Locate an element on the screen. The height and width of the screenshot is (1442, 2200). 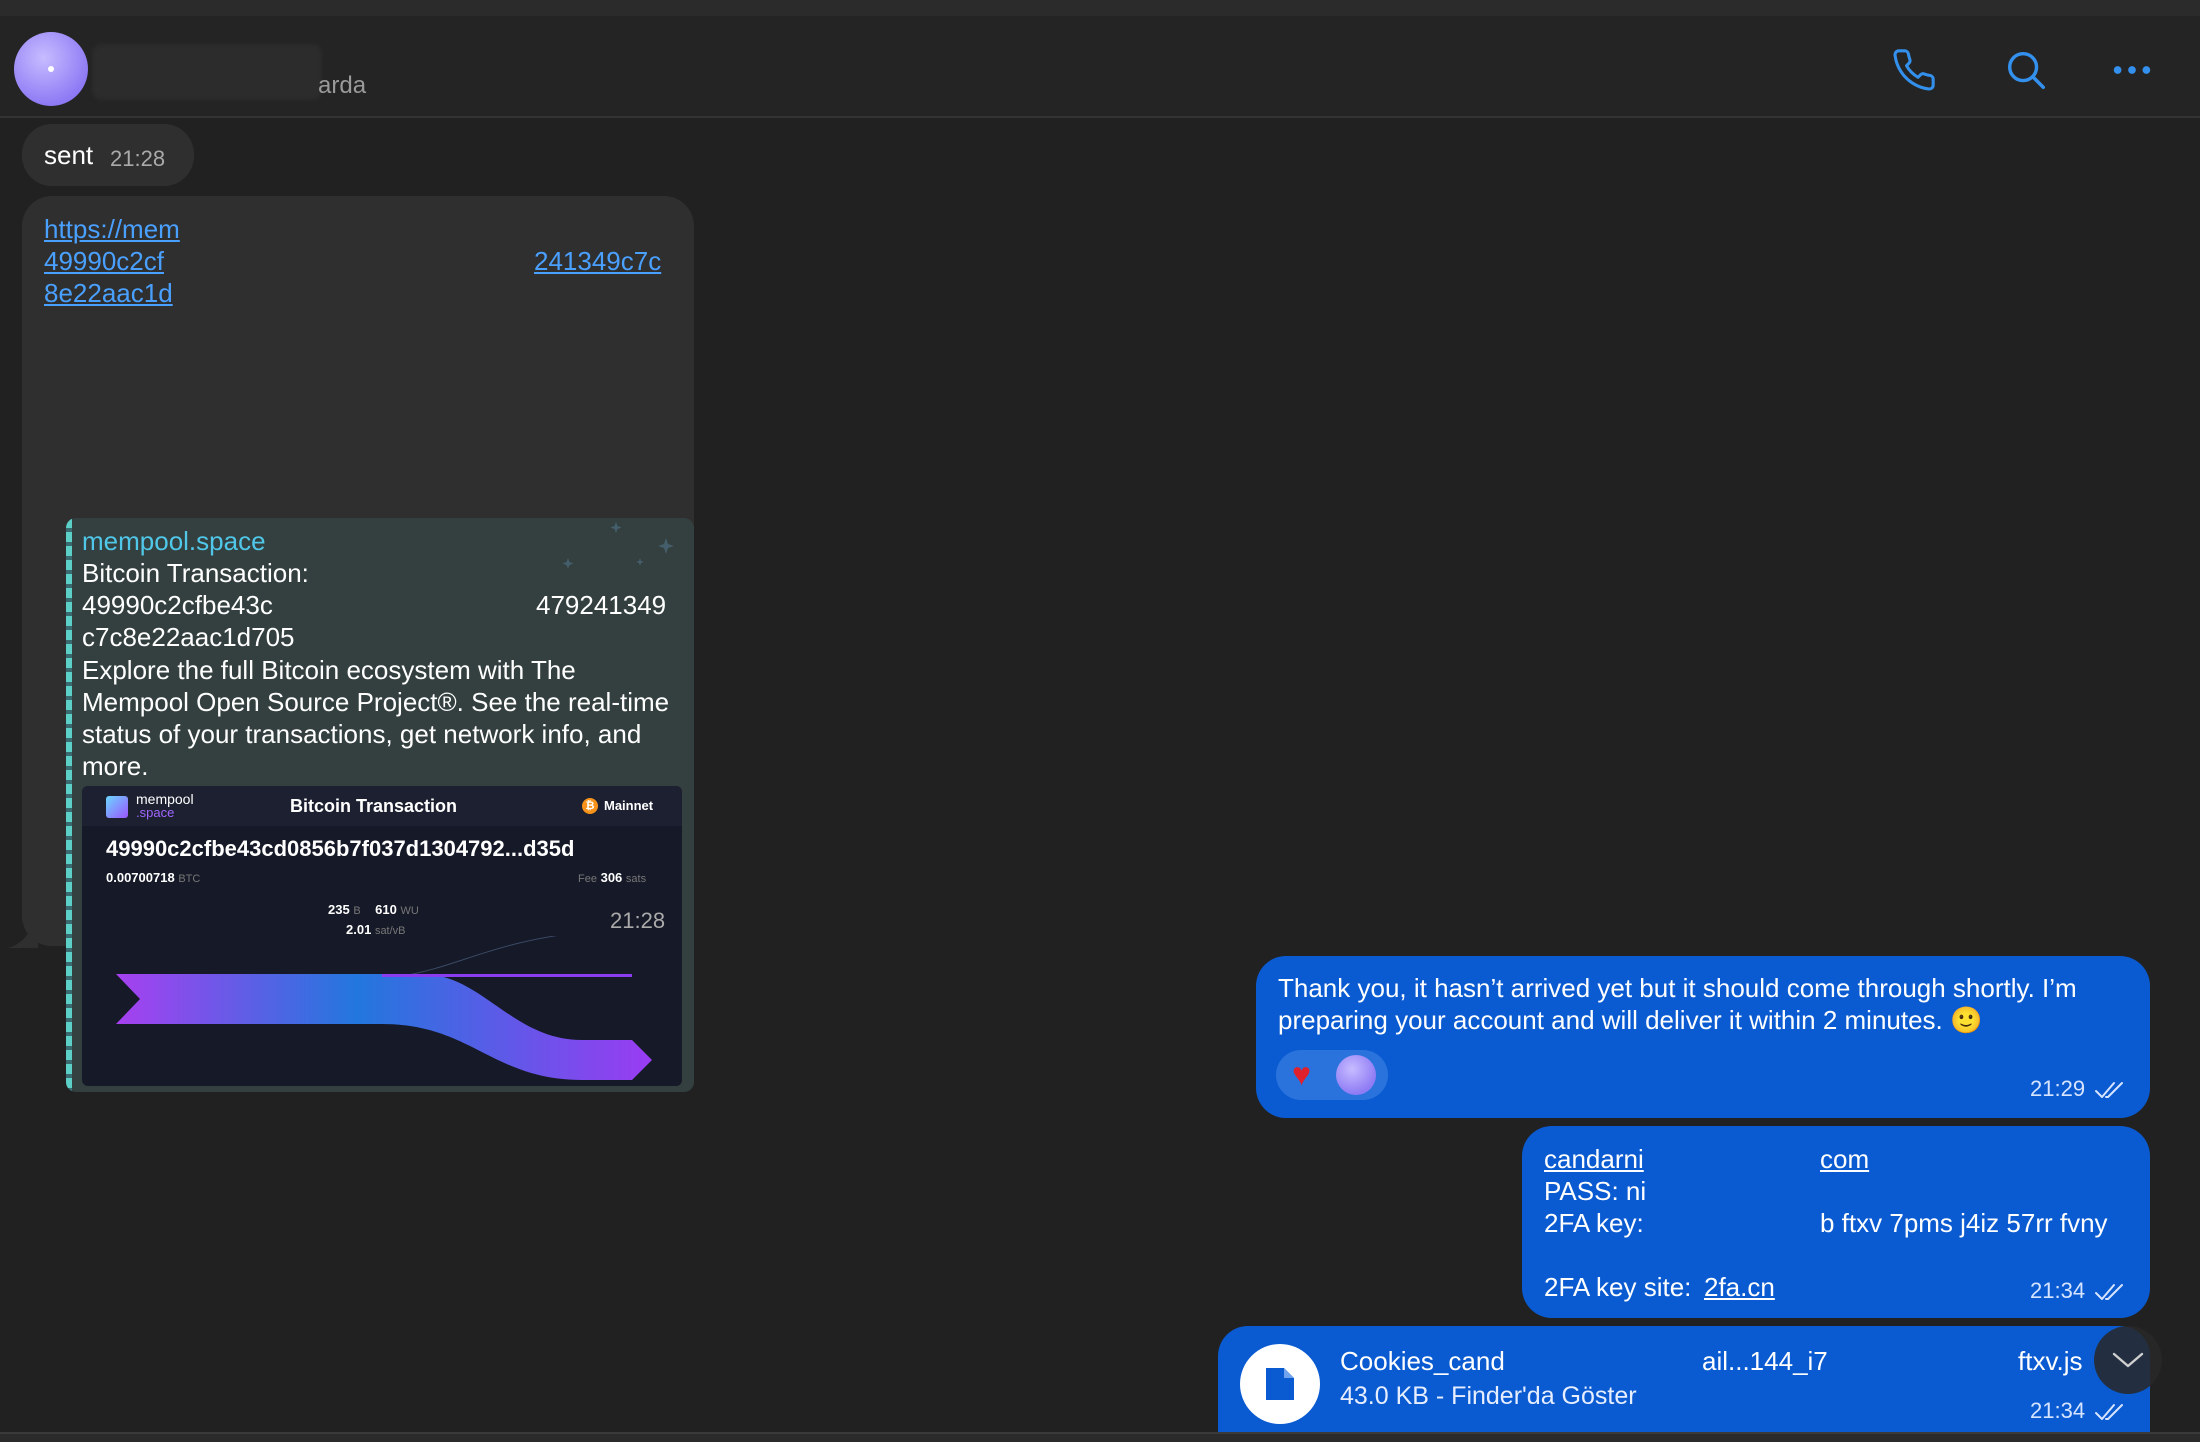
bitcoin-icon: ₿ is located at coordinates (590, 806).